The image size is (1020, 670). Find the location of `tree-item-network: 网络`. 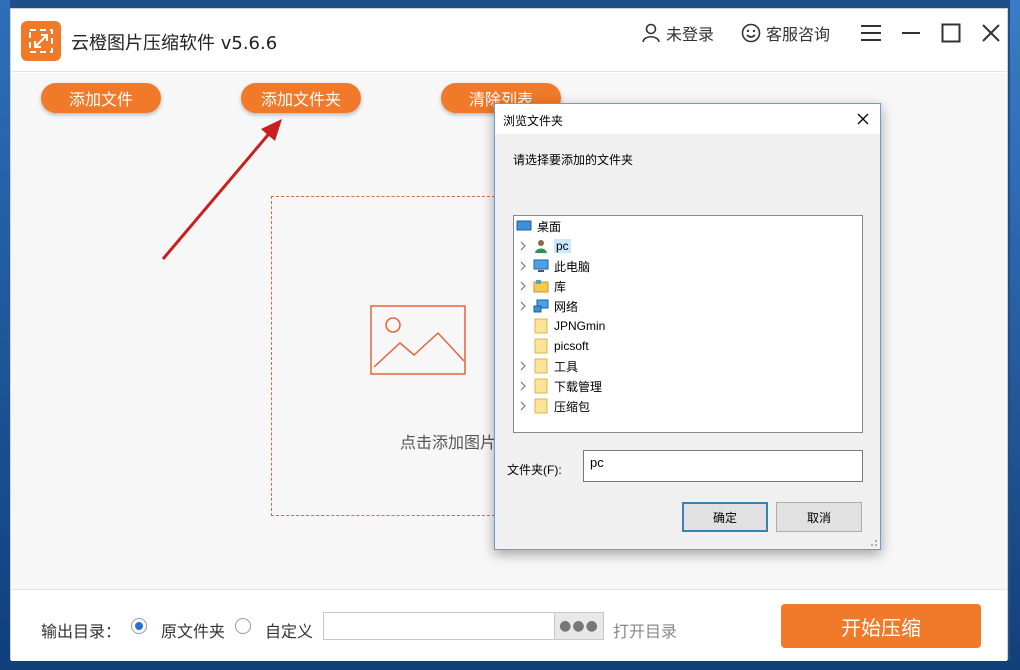

tree-item-network: 网络 is located at coordinates (548, 306).